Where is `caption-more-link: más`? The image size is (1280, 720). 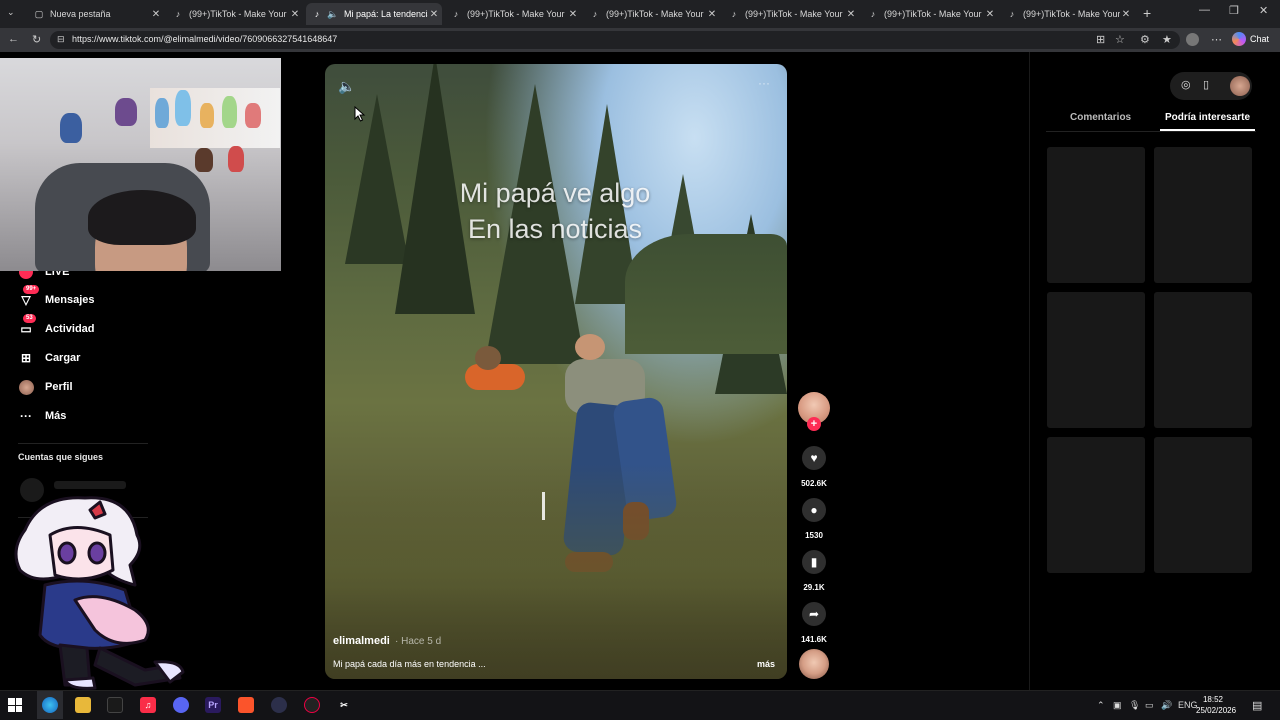 caption-more-link: más is located at coordinates (766, 664).